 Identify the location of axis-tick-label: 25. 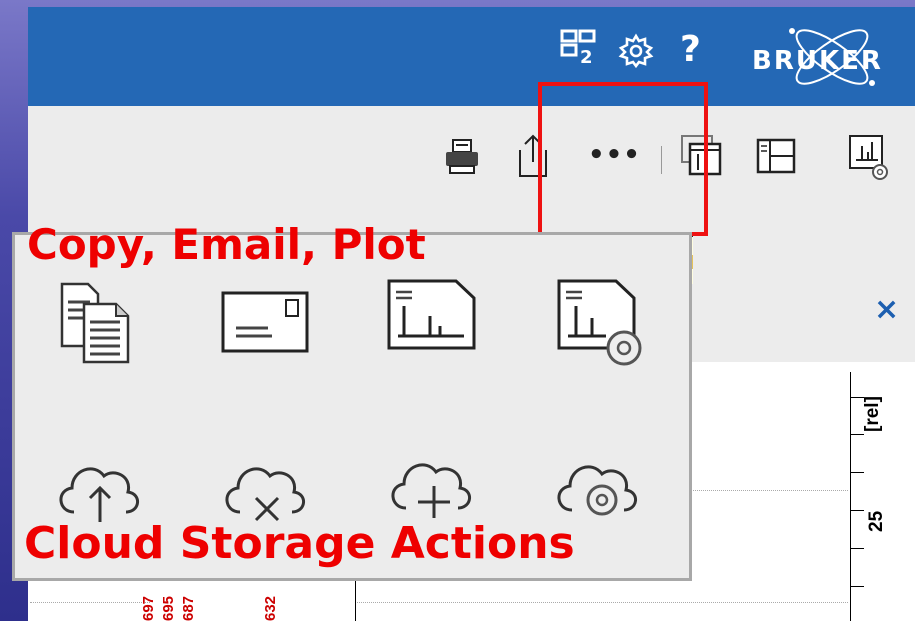
(876, 521).